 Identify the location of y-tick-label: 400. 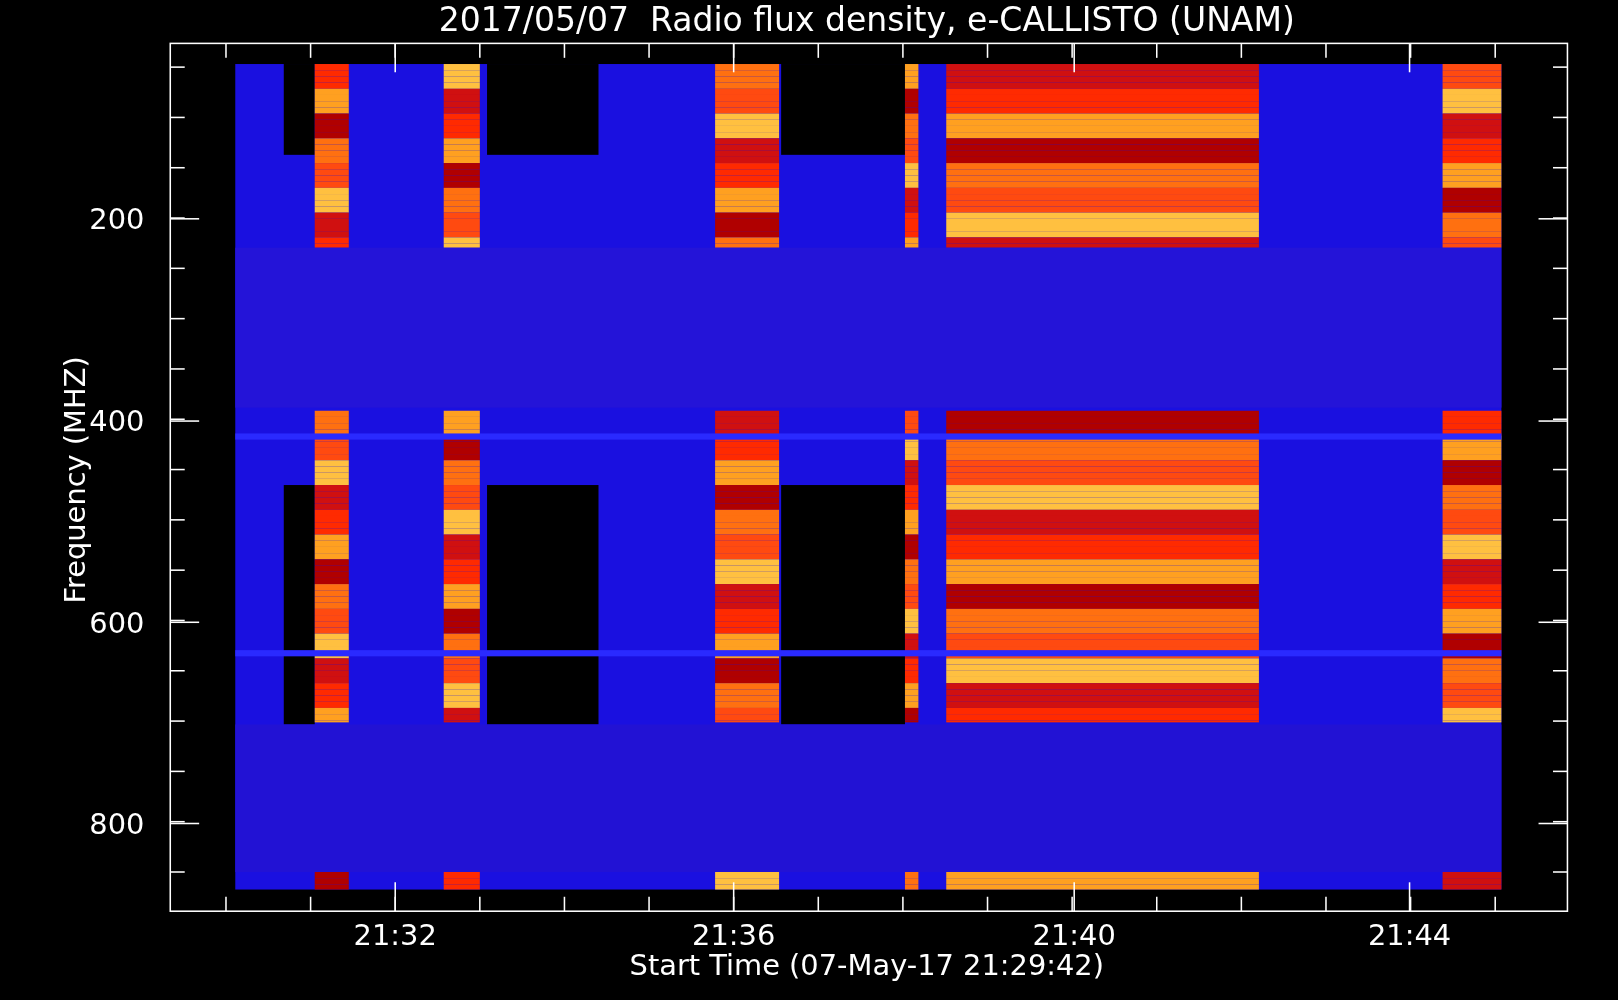
(117, 421).